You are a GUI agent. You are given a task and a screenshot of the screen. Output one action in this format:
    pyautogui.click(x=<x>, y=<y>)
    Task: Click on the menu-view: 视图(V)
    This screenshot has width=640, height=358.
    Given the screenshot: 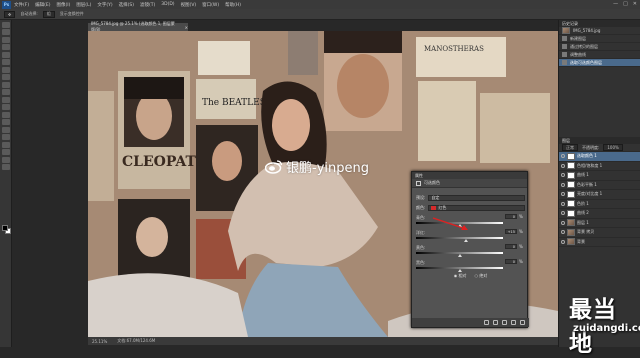 What is the action you would take?
    pyautogui.click(x=189, y=5)
    